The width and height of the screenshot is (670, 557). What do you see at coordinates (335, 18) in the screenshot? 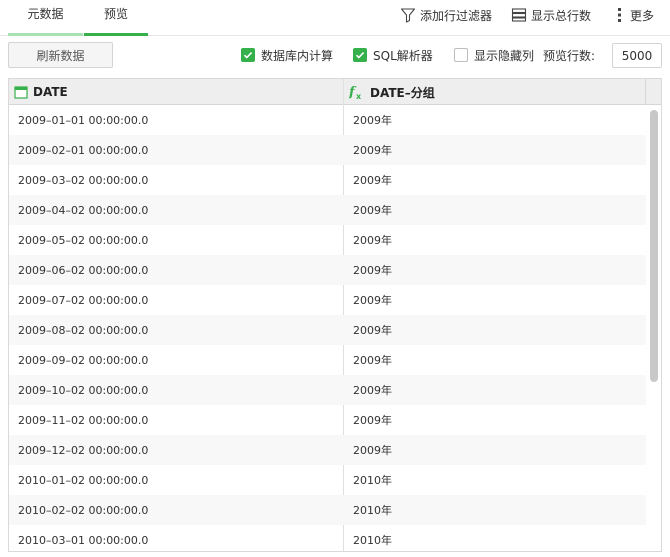
I see `top-bar: 元数据 预览 添加行过滤器 显示总行数 更多` at bounding box center [335, 18].